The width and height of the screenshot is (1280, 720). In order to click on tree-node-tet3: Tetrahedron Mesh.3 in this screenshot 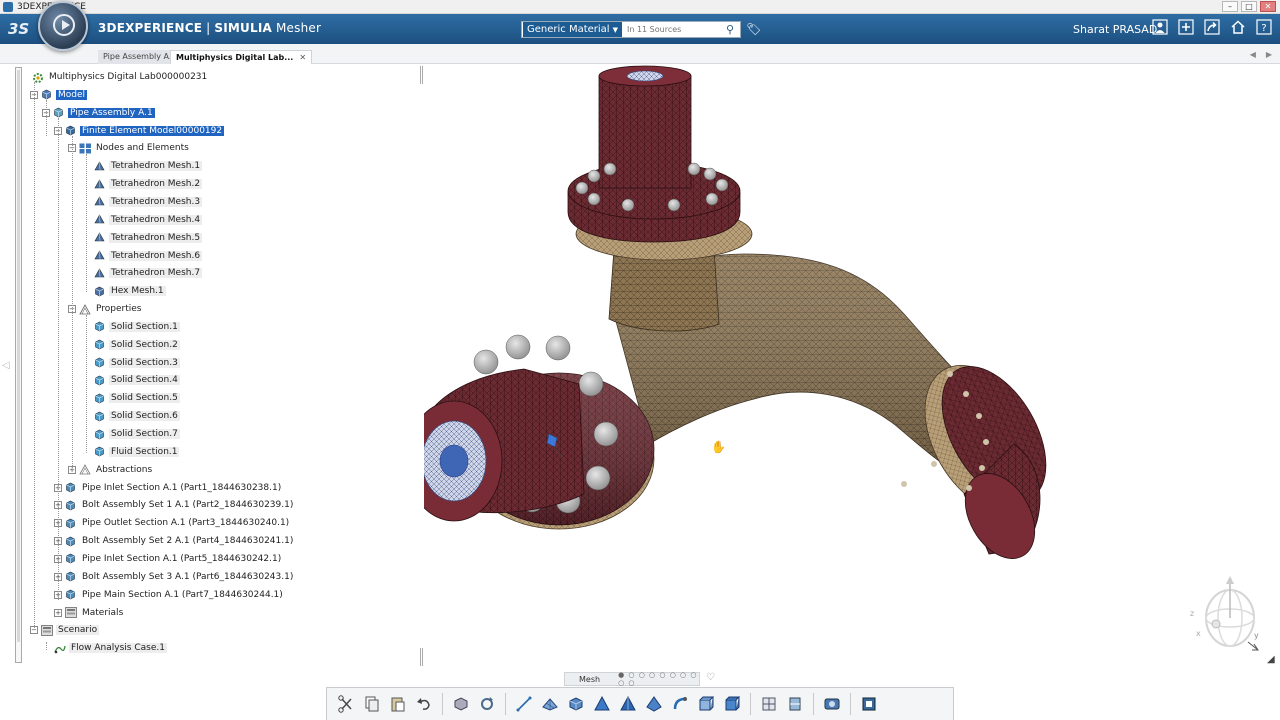, I will do `click(148, 202)`.